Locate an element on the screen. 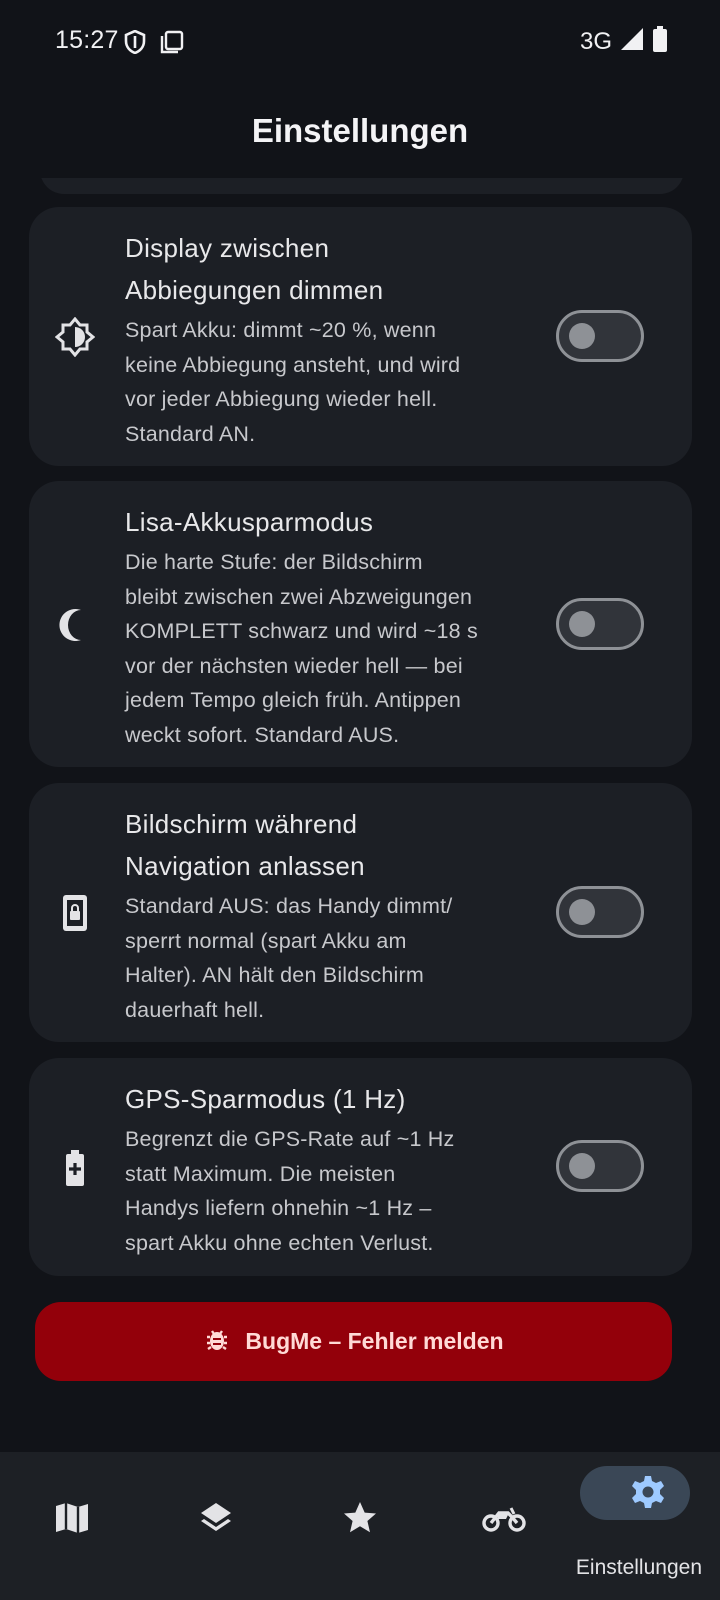 This screenshot has width=720, height=1600. setting-description: Halter). AN hält den Bildschirm is located at coordinates (274, 975).